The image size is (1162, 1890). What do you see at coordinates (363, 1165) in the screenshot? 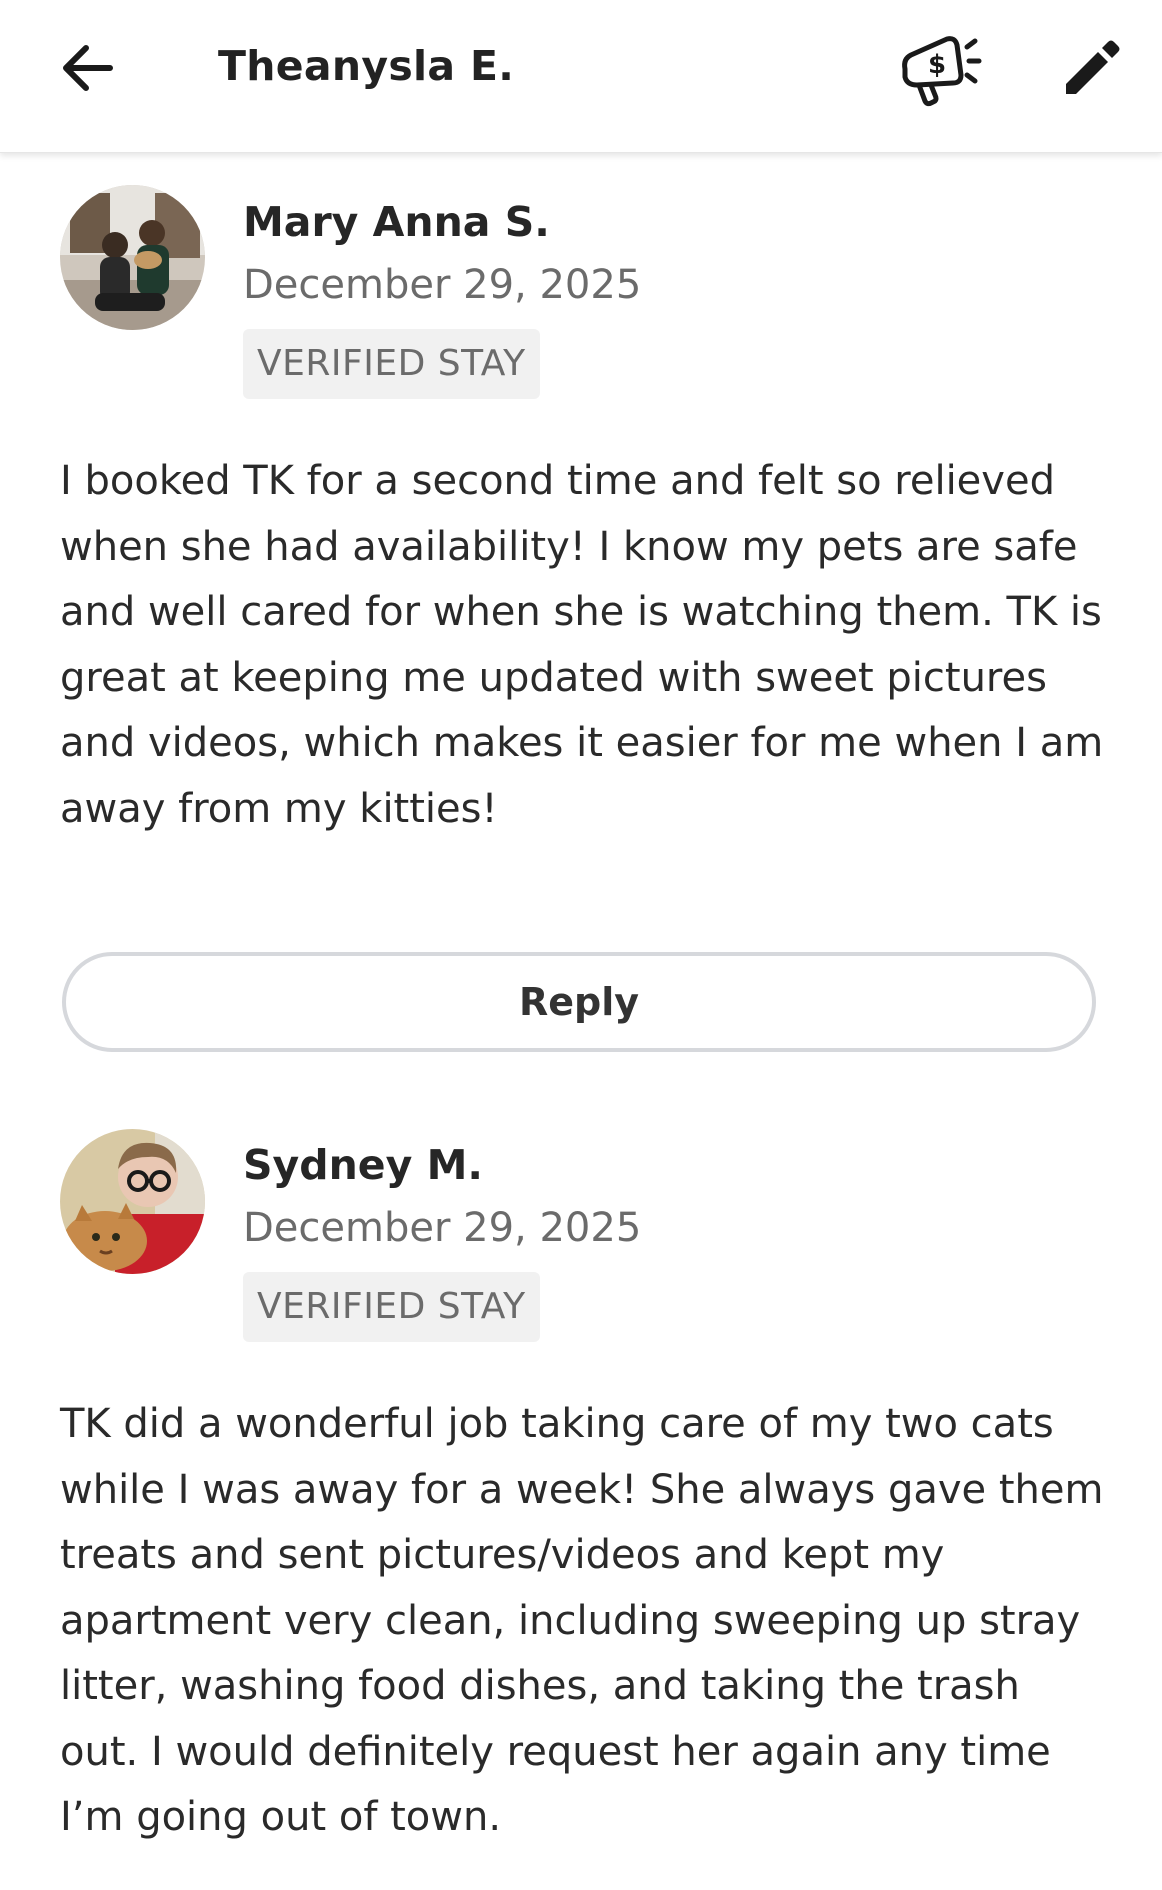
I see `reviewer-name: Sydney M.` at bounding box center [363, 1165].